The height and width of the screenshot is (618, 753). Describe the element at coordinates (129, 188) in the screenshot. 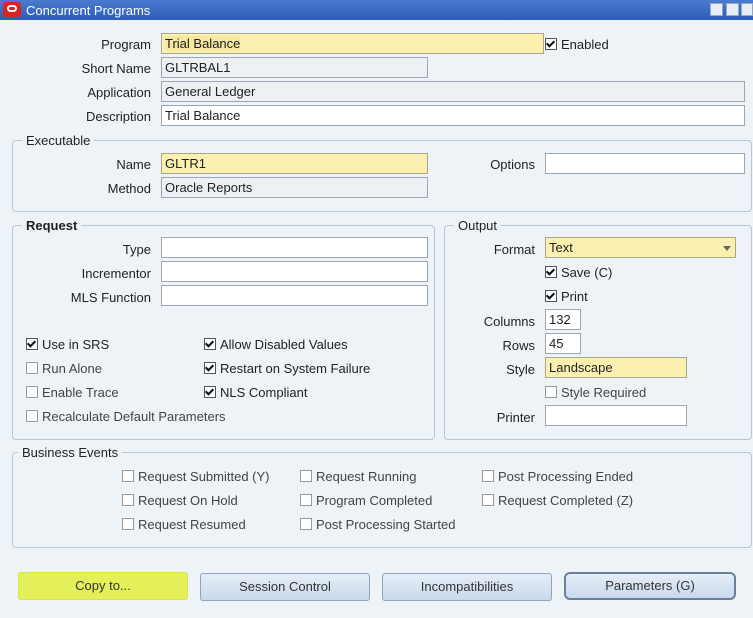

I see `method-label: Method` at that location.